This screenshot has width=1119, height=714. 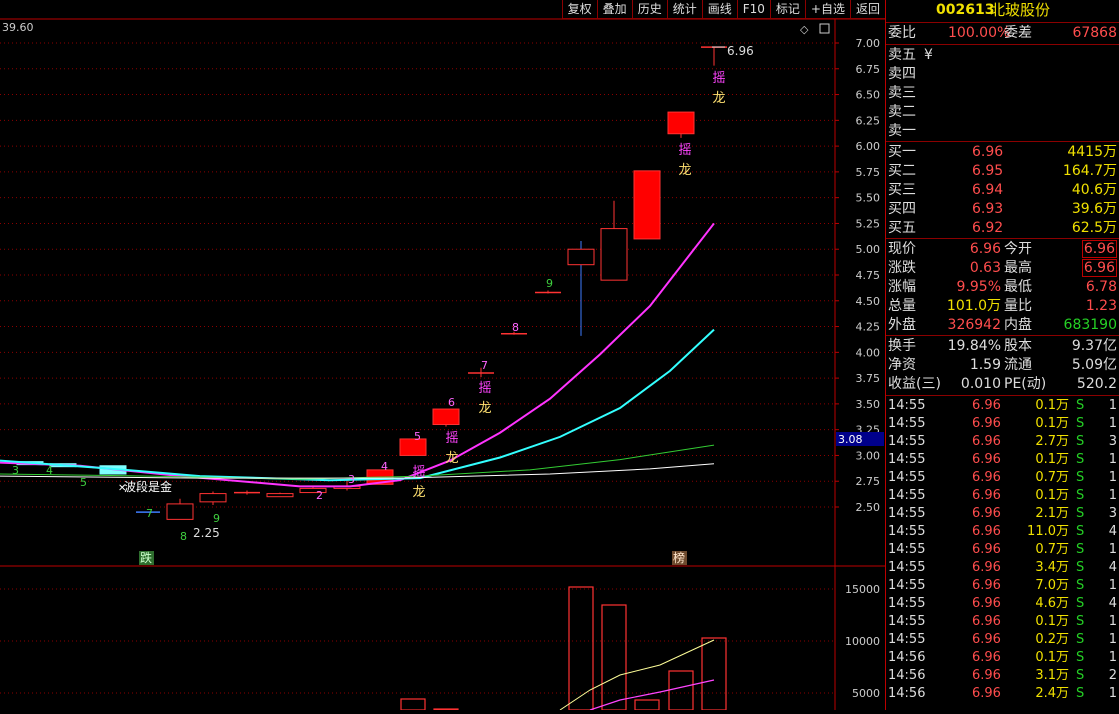 What do you see at coordinates (787, 9) in the screenshot?
I see `toolbar-button-6: 标记` at bounding box center [787, 9].